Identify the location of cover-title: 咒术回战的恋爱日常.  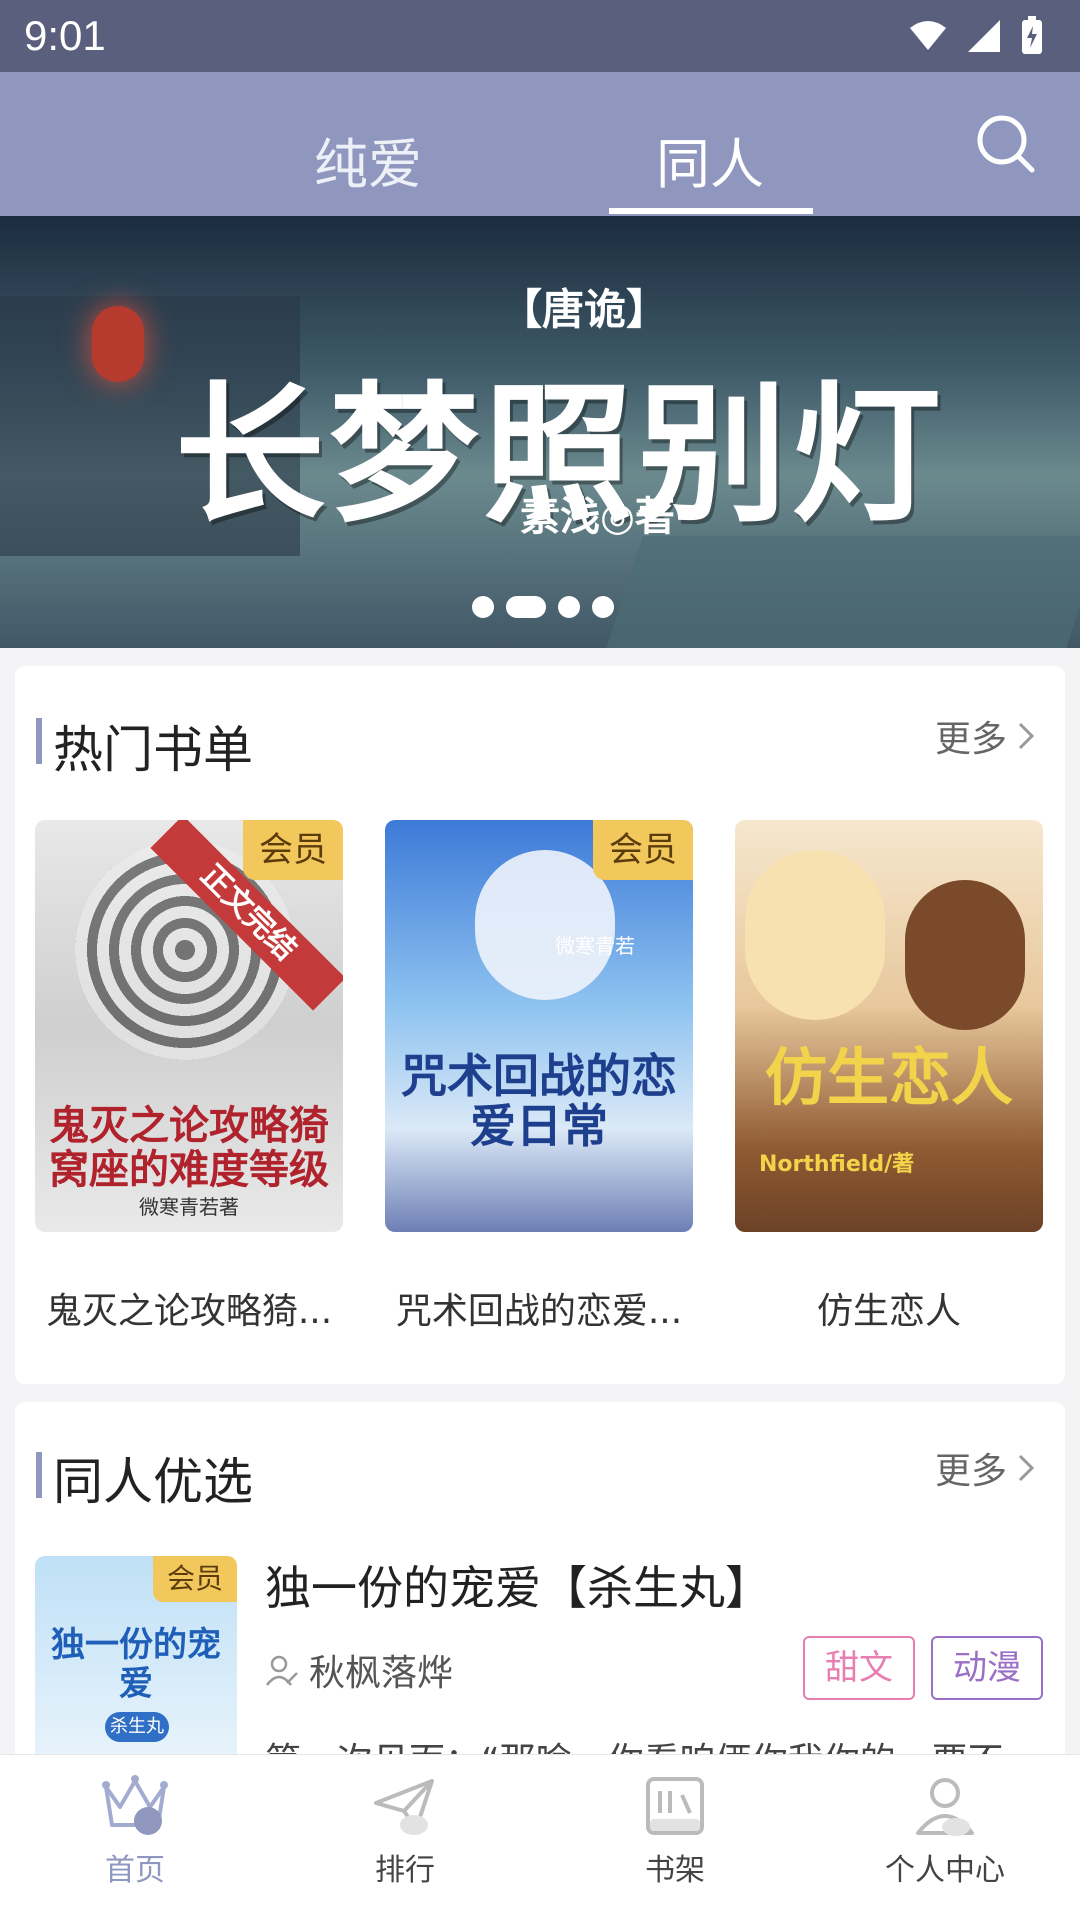
(539, 1101).